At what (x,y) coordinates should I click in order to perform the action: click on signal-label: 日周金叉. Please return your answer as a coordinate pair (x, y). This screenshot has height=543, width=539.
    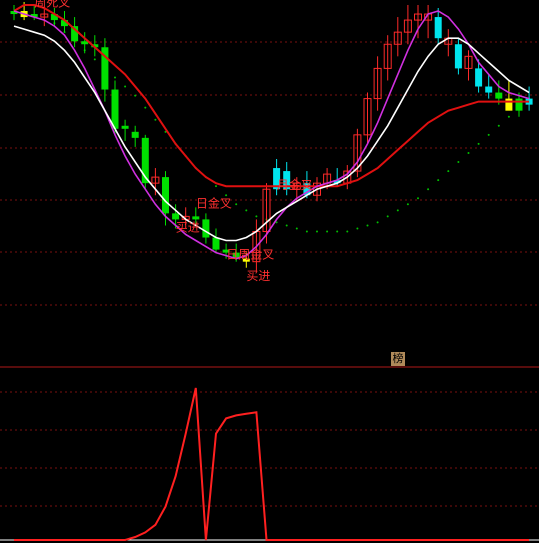
    Looking at the image, I should click on (250, 254).